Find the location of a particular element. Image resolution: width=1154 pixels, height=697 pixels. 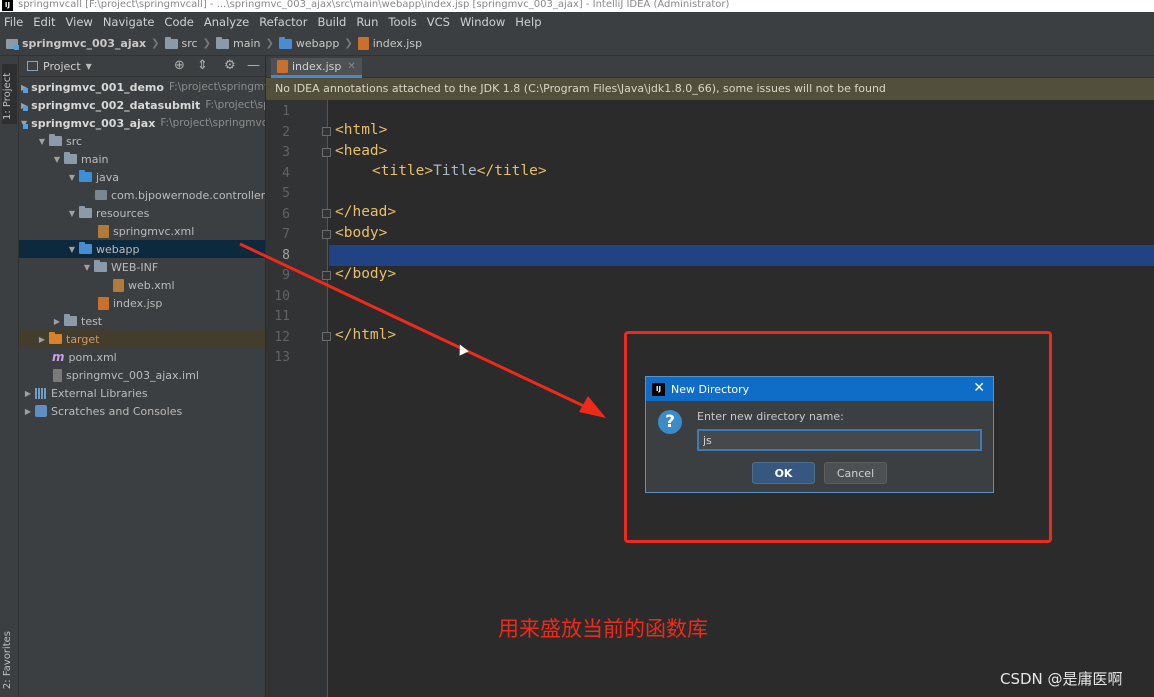

menu-code: Code is located at coordinates (178, 22).